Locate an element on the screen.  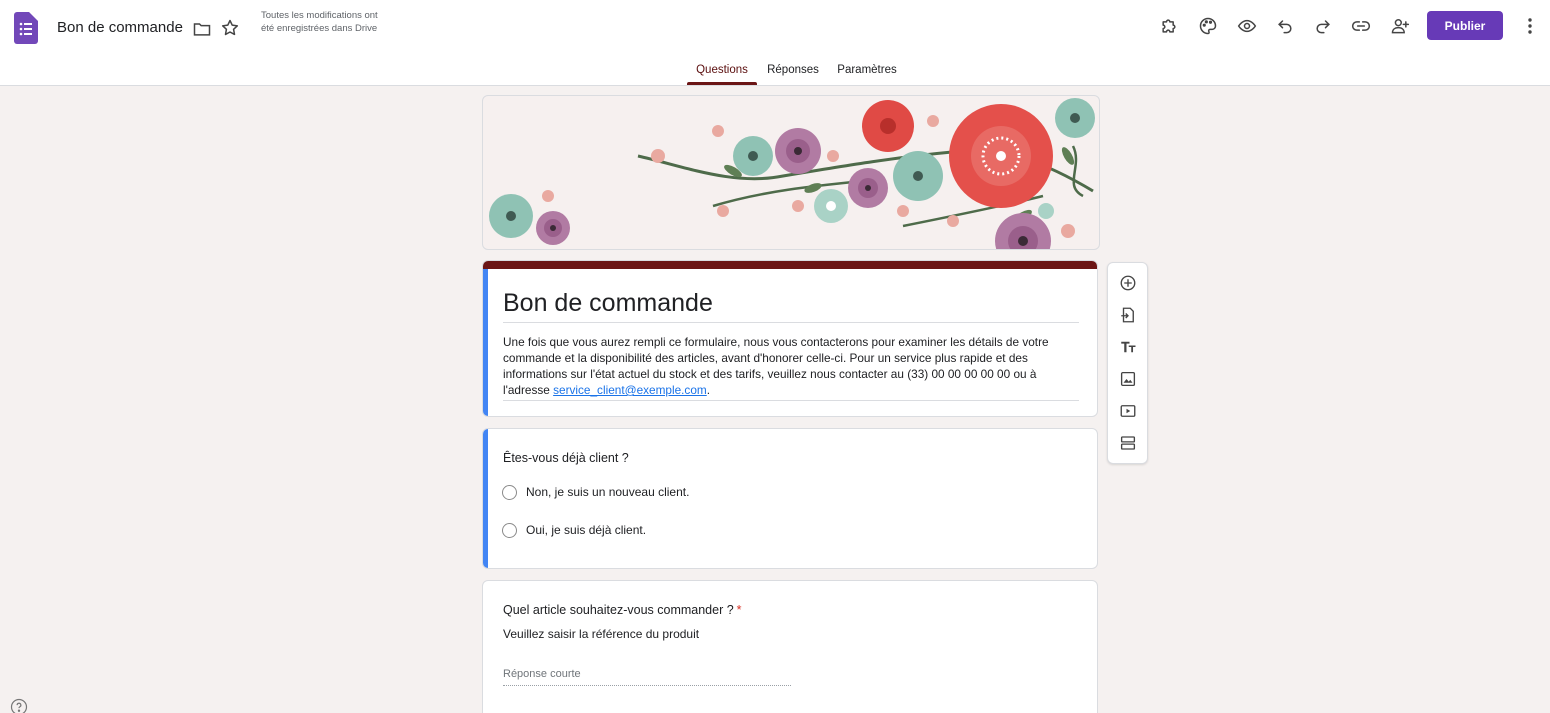
tab-settings: Paramètres is located at coordinates (867, 71).